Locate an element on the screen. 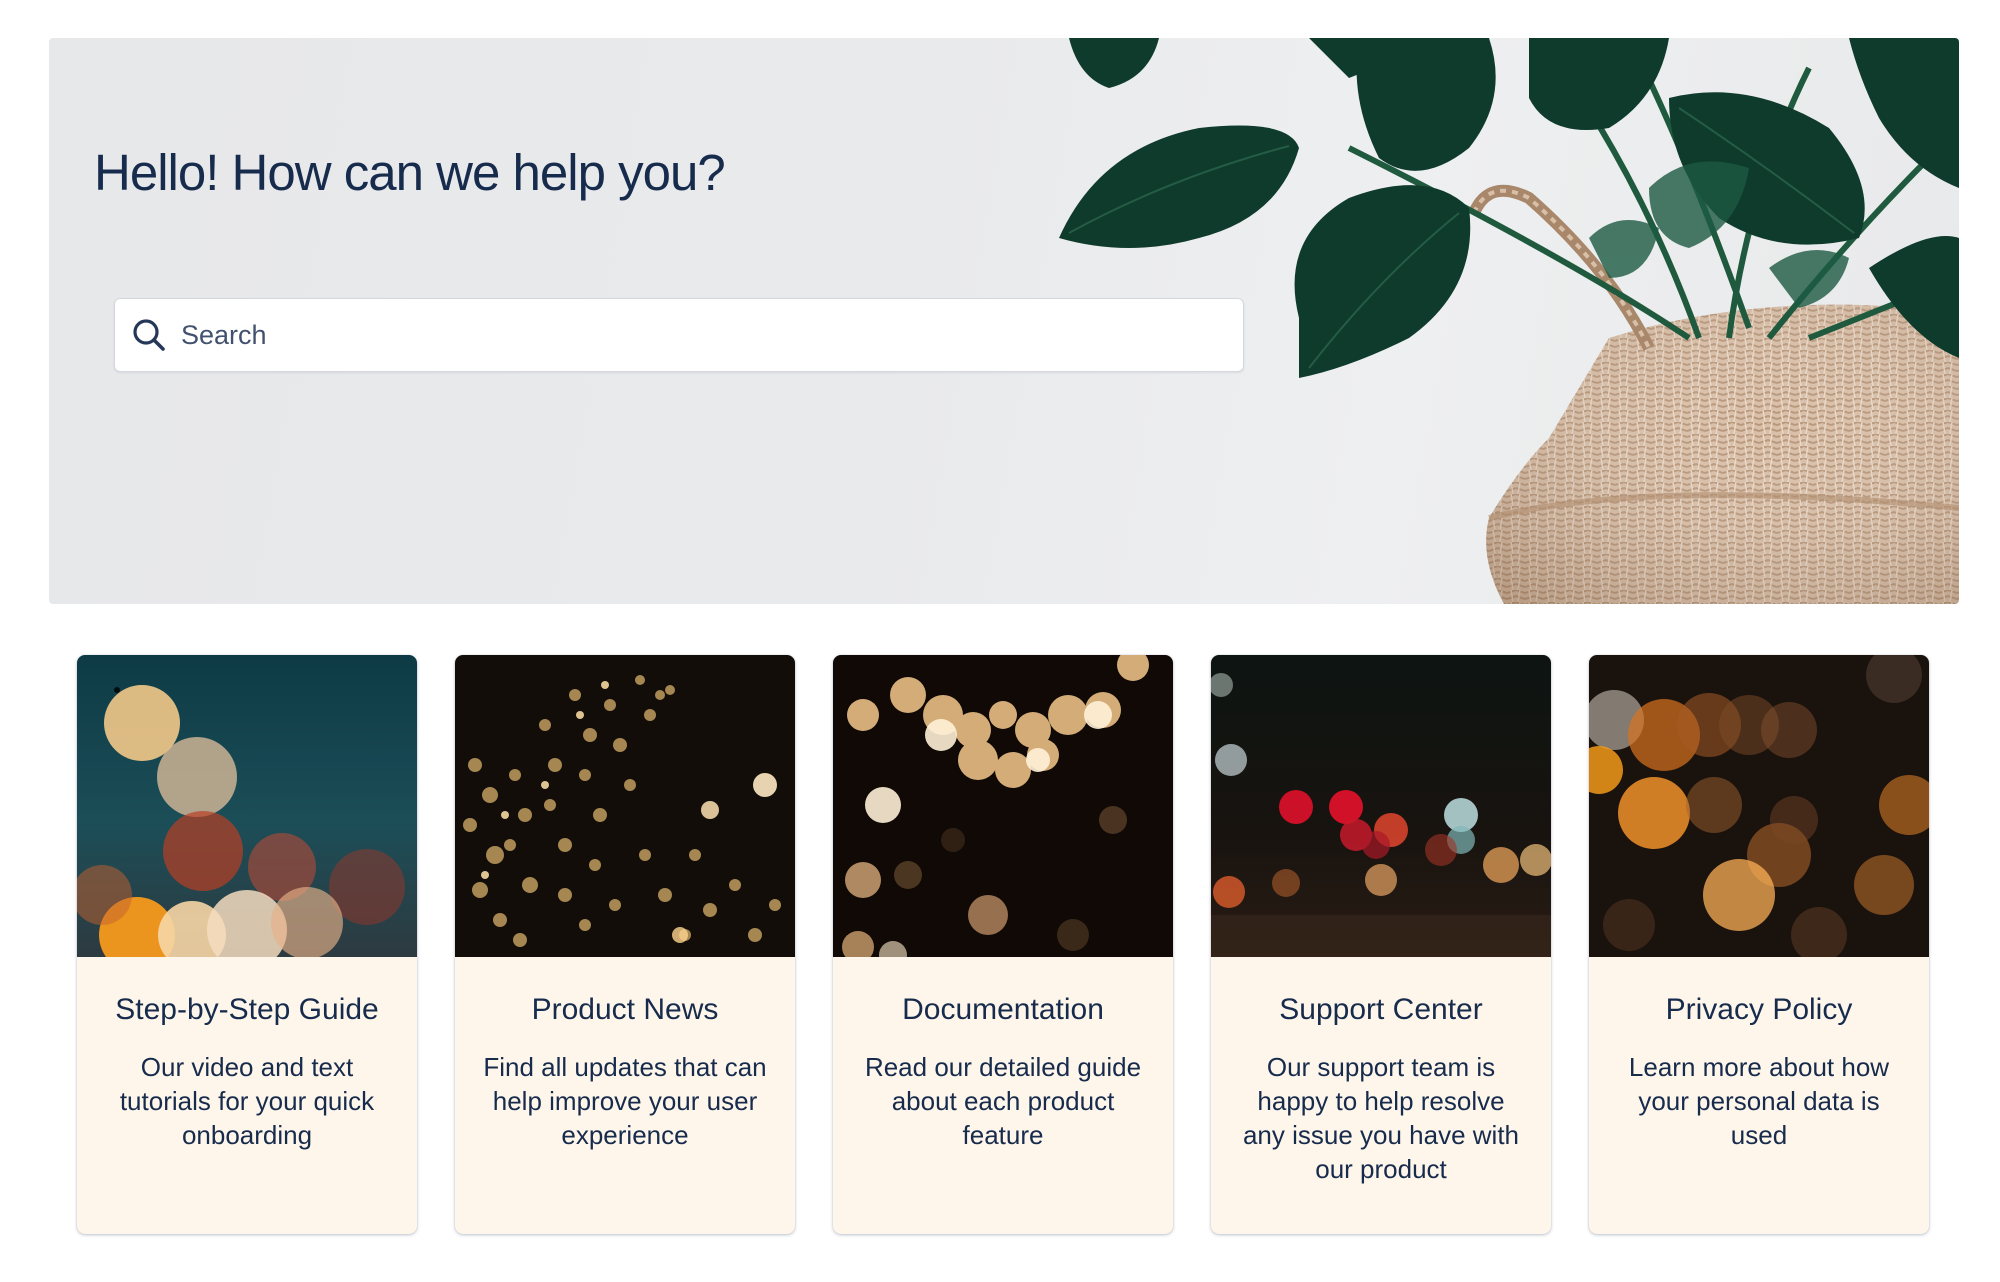 The image size is (2000, 1282). search-input is located at coordinates (711, 335).